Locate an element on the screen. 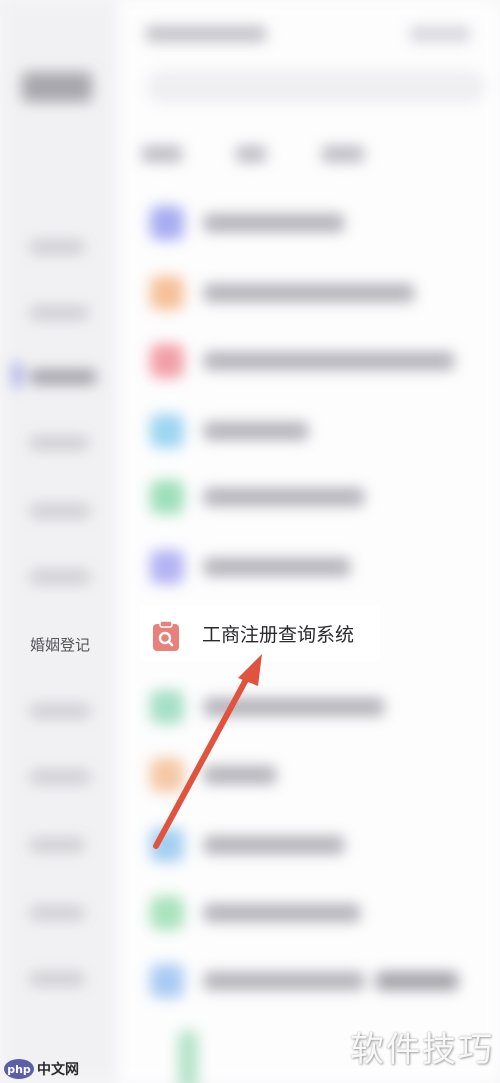  list-item-label: 工商注册查询系统 is located at coordinates (278, 635).